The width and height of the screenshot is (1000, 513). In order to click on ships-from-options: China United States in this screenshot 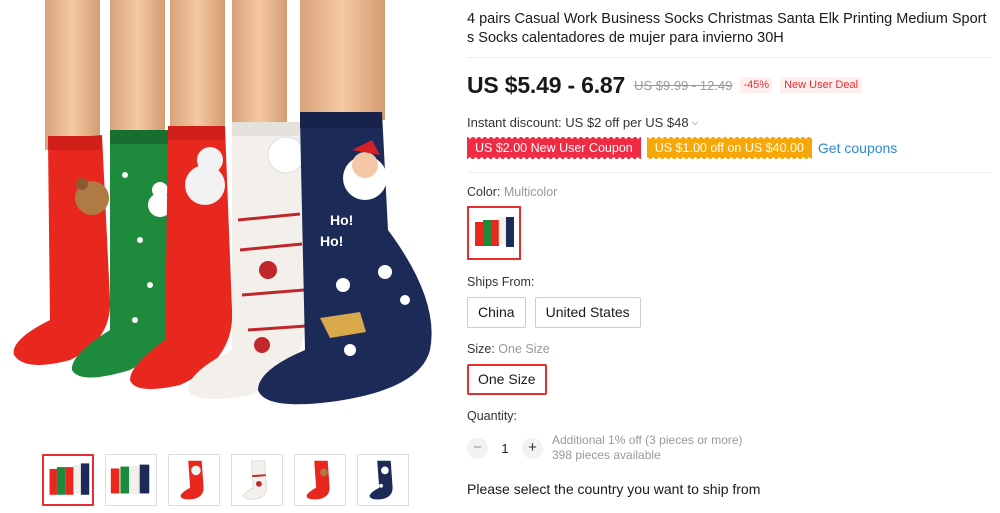, I will do `click(729, 312)`.